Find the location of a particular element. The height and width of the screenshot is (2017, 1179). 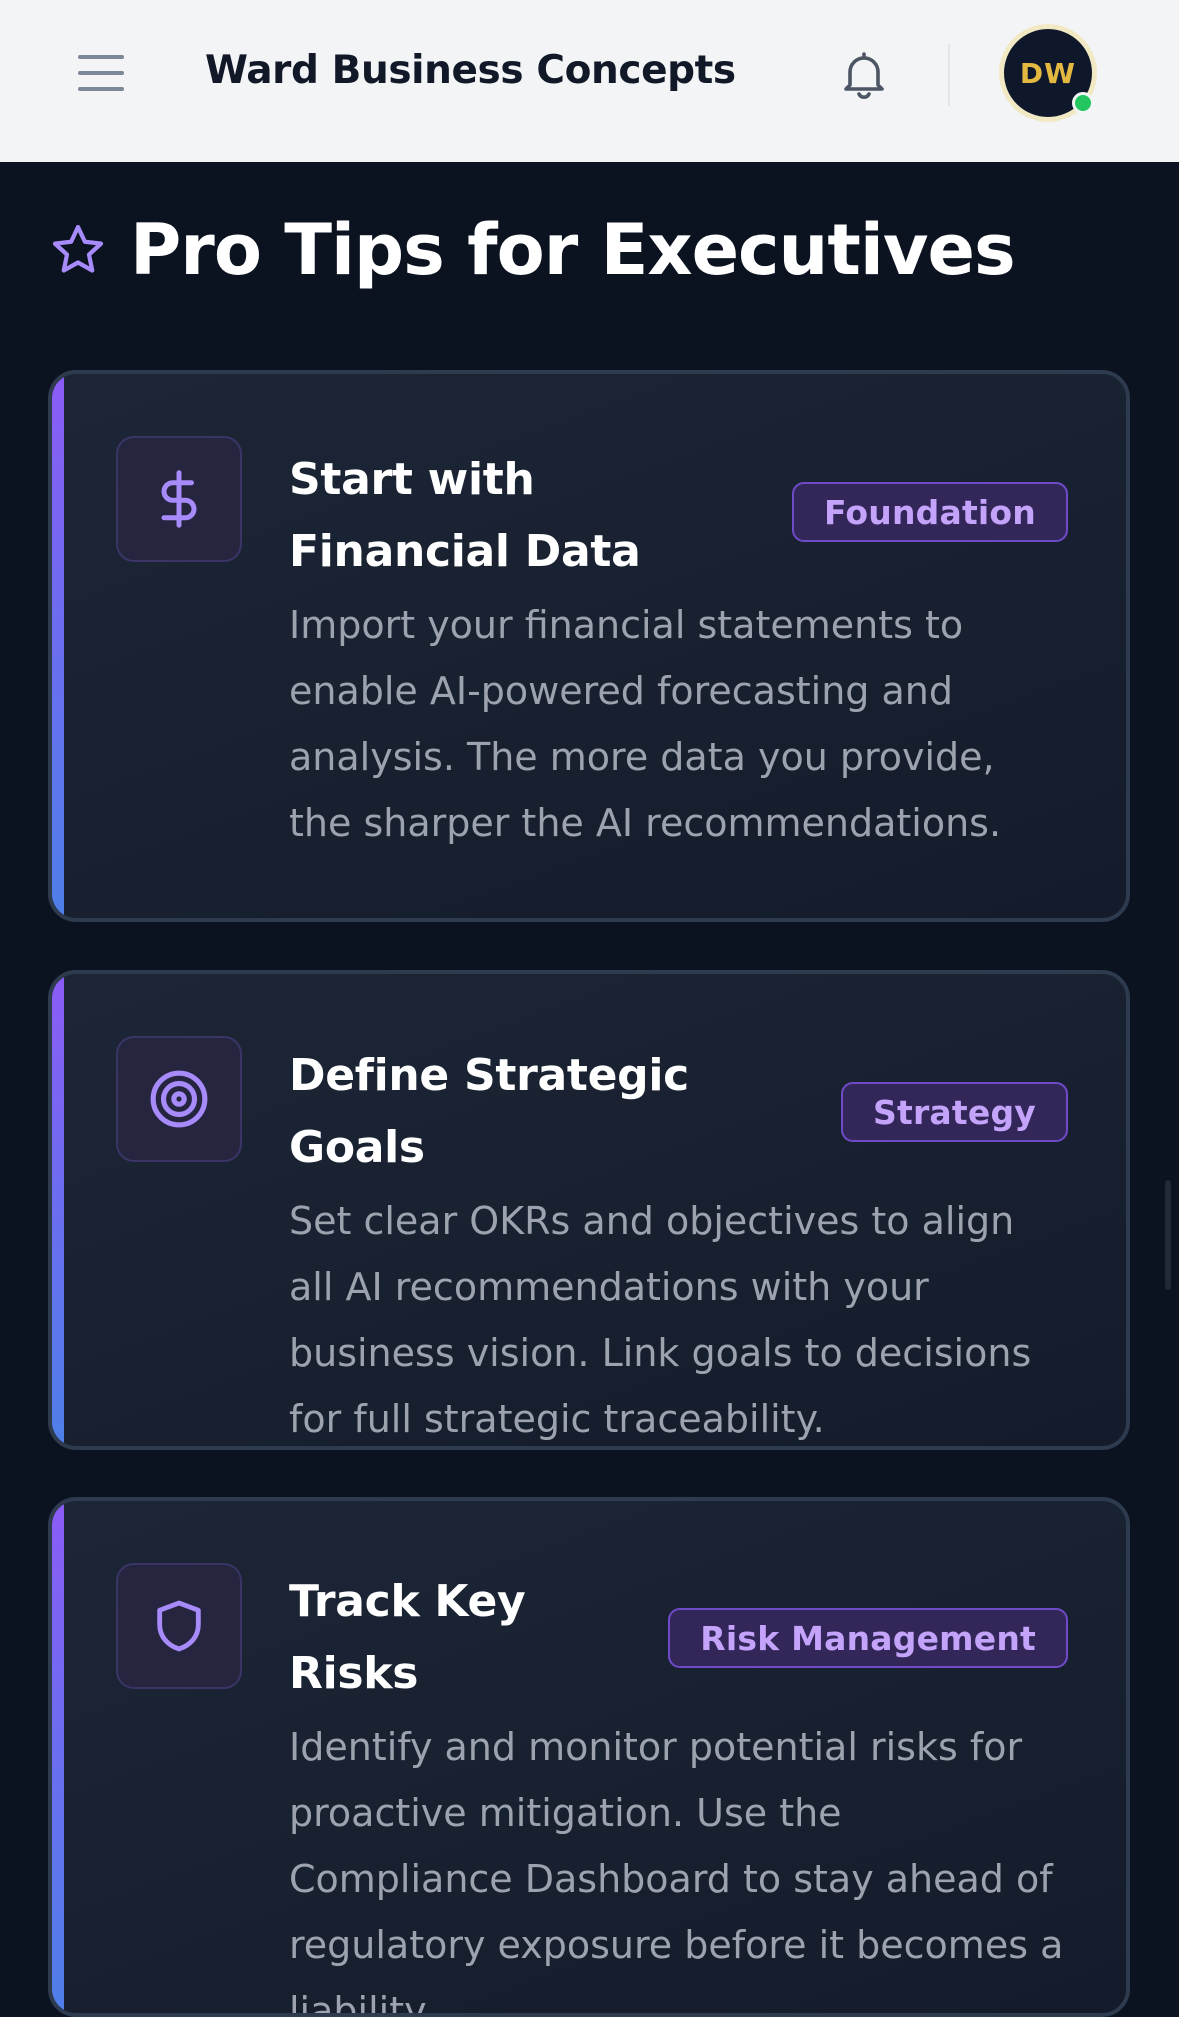

tip-badge: Risk Management is located at coordinates (868, 1638).